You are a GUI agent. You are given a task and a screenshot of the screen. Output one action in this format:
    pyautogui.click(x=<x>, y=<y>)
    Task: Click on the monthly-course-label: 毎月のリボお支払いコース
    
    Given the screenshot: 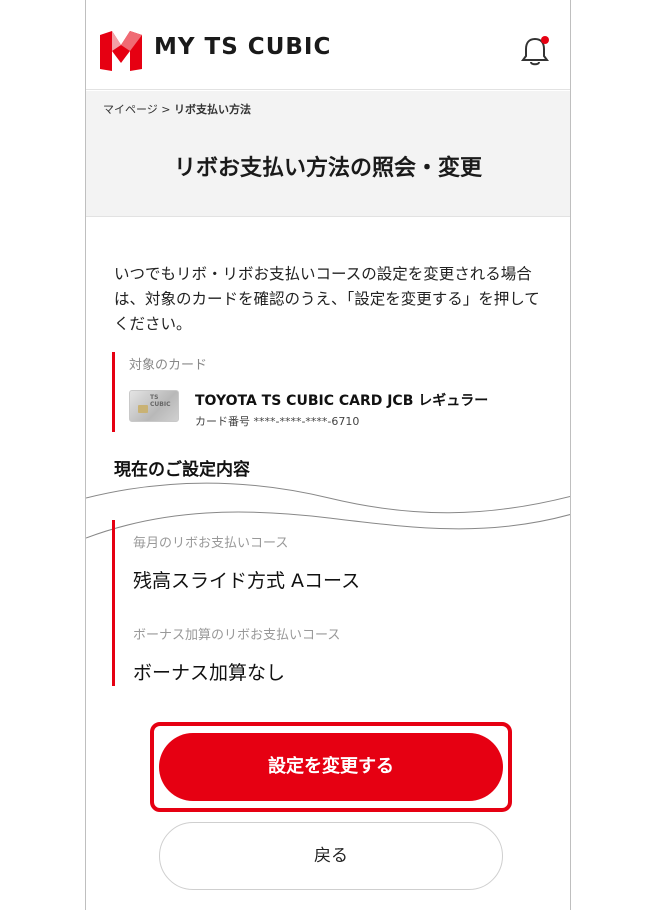 What is the action you would take?
    pyautogui.click(x=211, y=543)
    